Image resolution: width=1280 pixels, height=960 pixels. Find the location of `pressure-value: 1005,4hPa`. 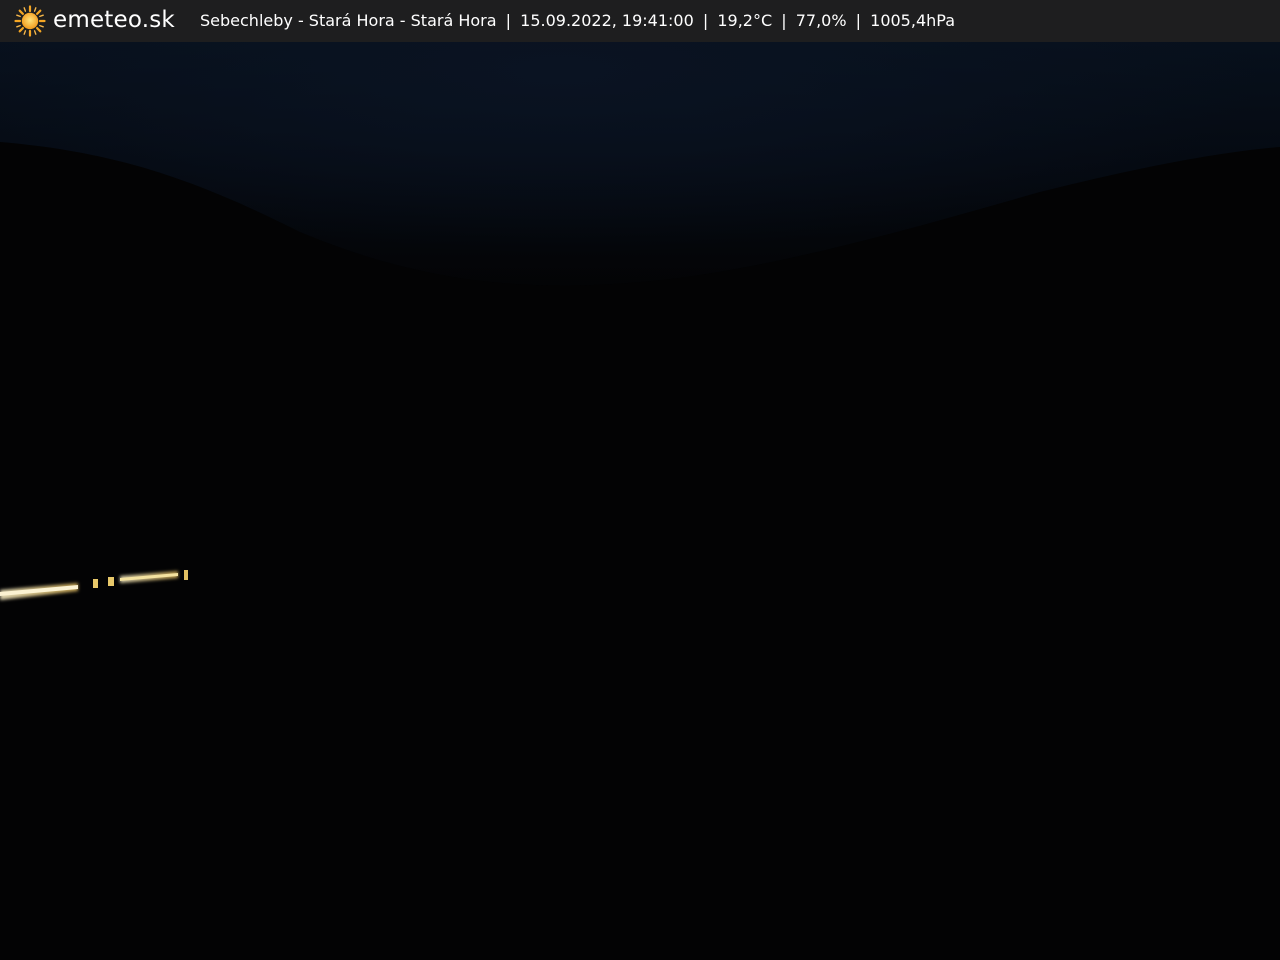

pressure-value: 1005,4hPa is located at coordinates (912, 20).